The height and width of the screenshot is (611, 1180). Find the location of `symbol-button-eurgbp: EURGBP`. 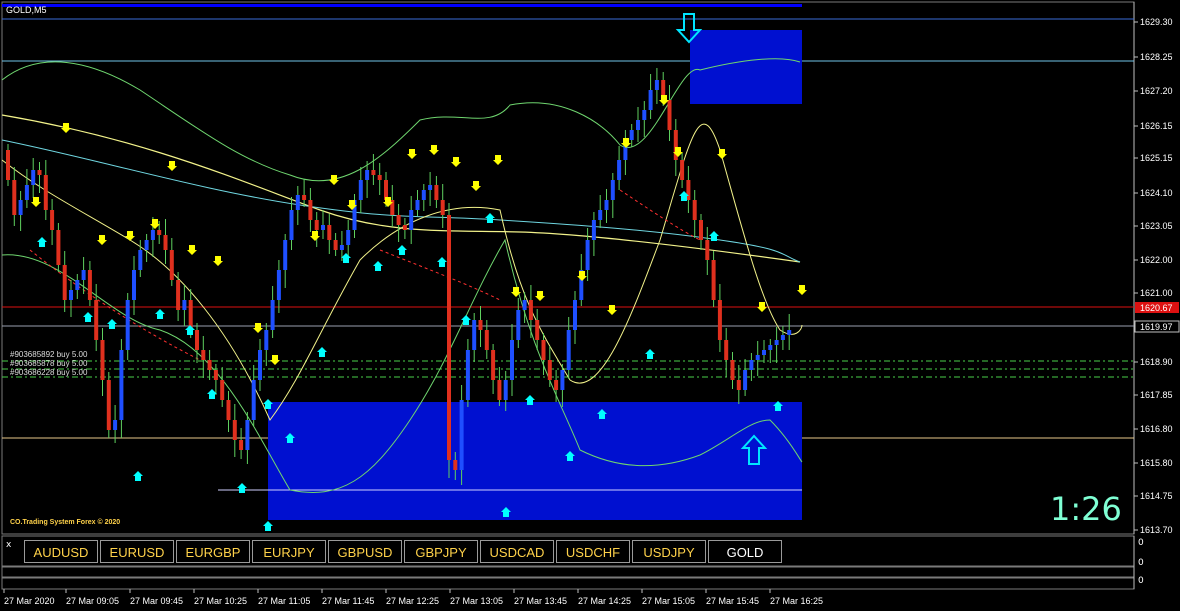

symbol-button-eurgbp: EURGBP is located at coordinates (213, 551).